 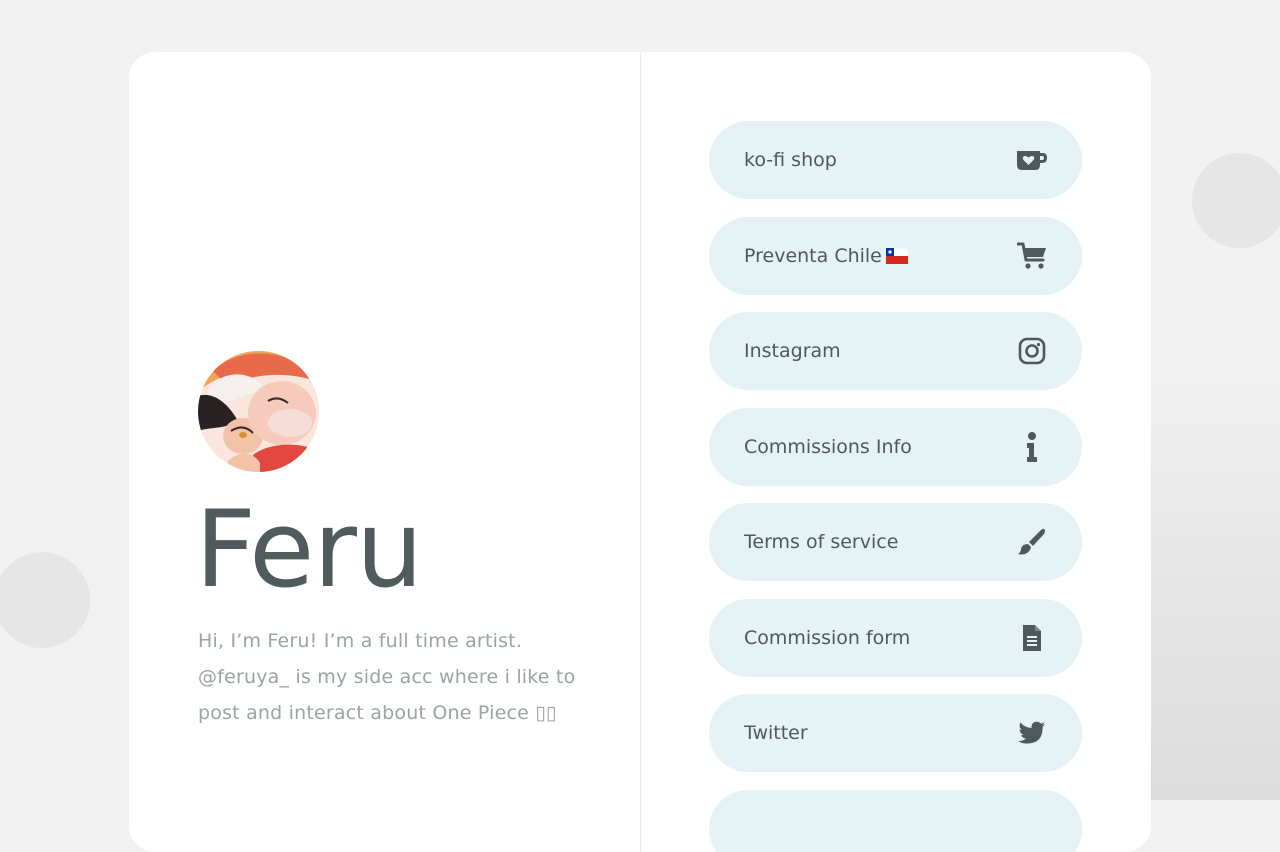 I want to click on link-label: ko-fi shop, so click(x=790, y=160).